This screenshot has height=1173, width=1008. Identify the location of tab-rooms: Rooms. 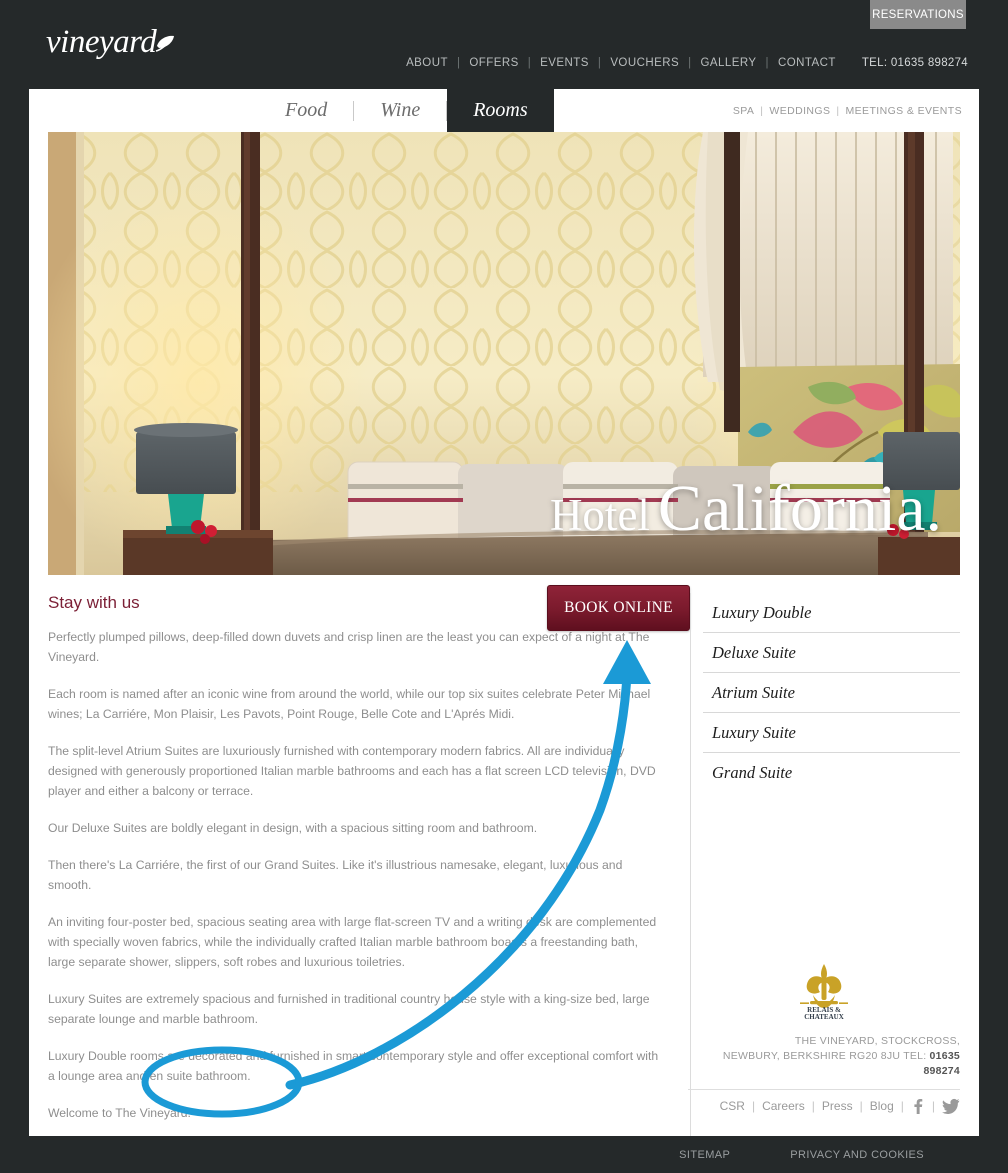
(500, 110).